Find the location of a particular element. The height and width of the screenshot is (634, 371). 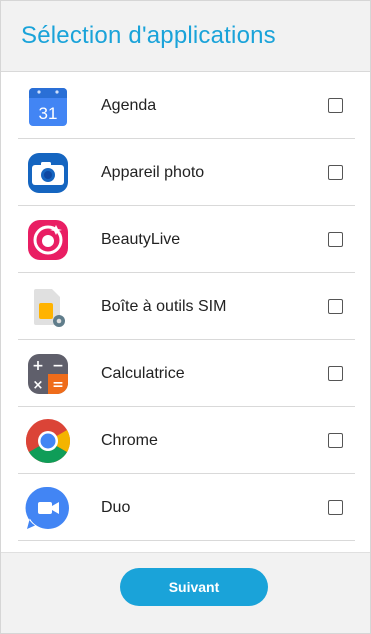

app-label: Chrome is located at coordinates (129, 440).